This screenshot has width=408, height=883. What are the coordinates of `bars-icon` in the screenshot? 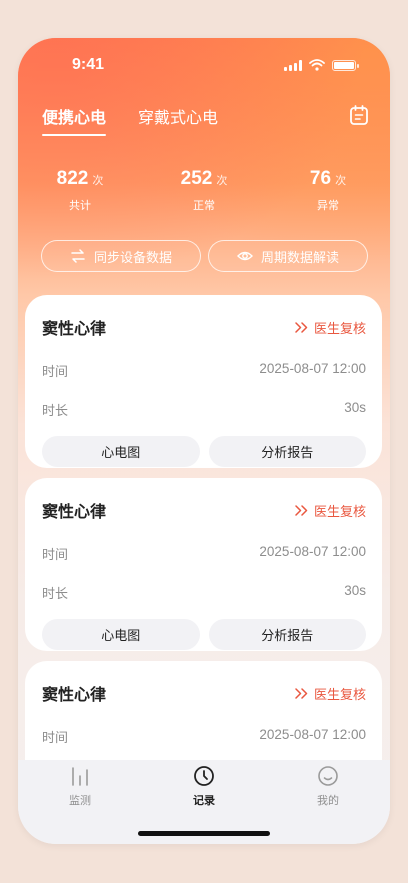 It's located at (80, 776).